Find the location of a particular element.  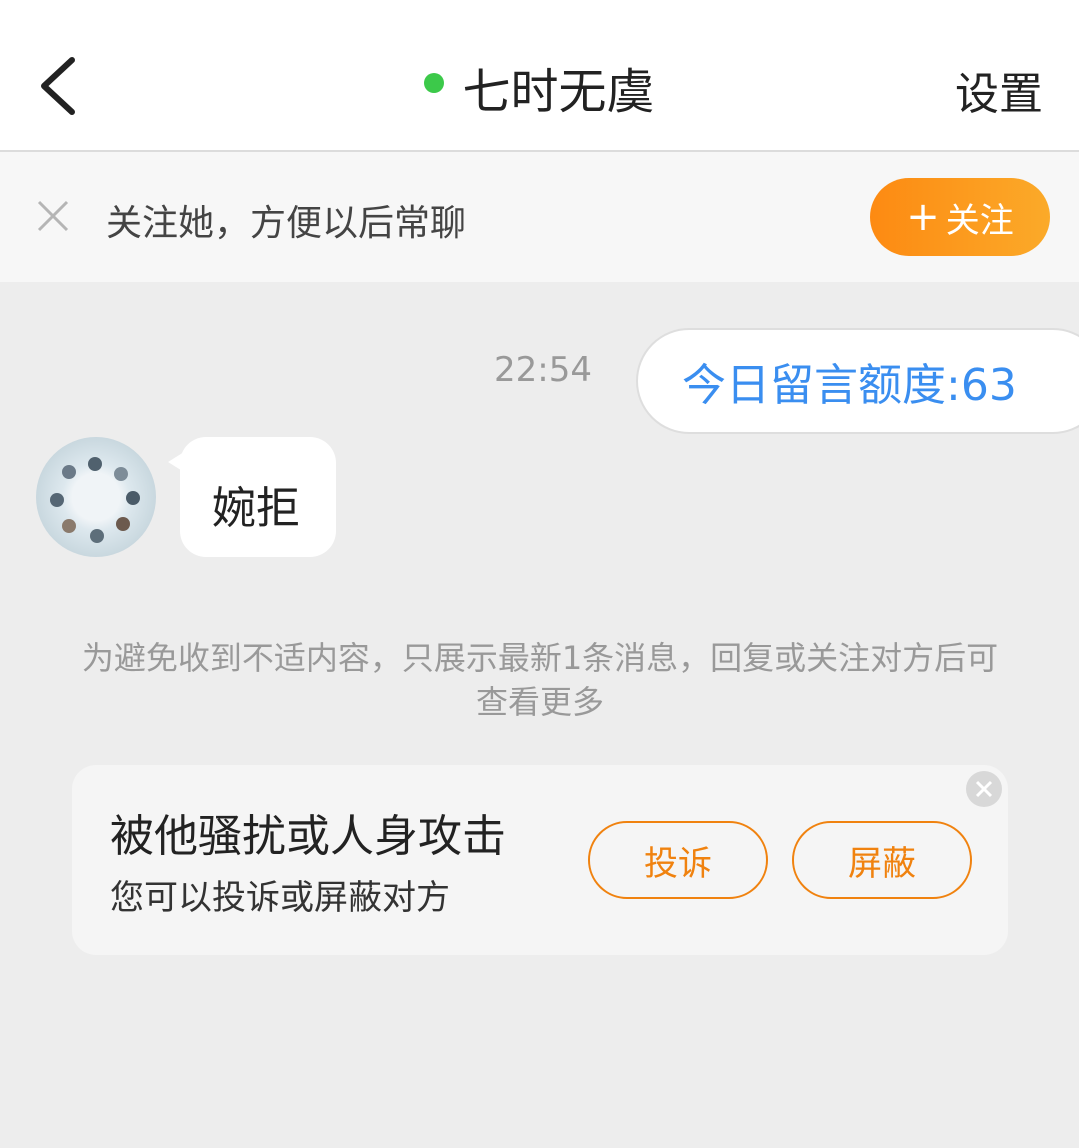

report-button: 投诉 is located at coordinates (678, 860).